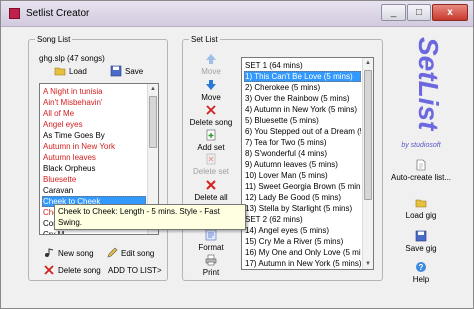 The height and width of the screenshot is (309, 474). Describe the element at coordinates (302, 208) in the screenshot. I see `set-list-item: 13) Stella by Starlight (5 mins)` at that location.